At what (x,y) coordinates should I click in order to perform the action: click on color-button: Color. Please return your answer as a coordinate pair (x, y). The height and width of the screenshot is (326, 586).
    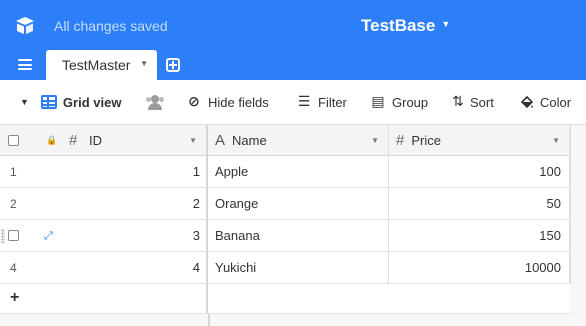
    Looking at the image, I should click on (545, 102).